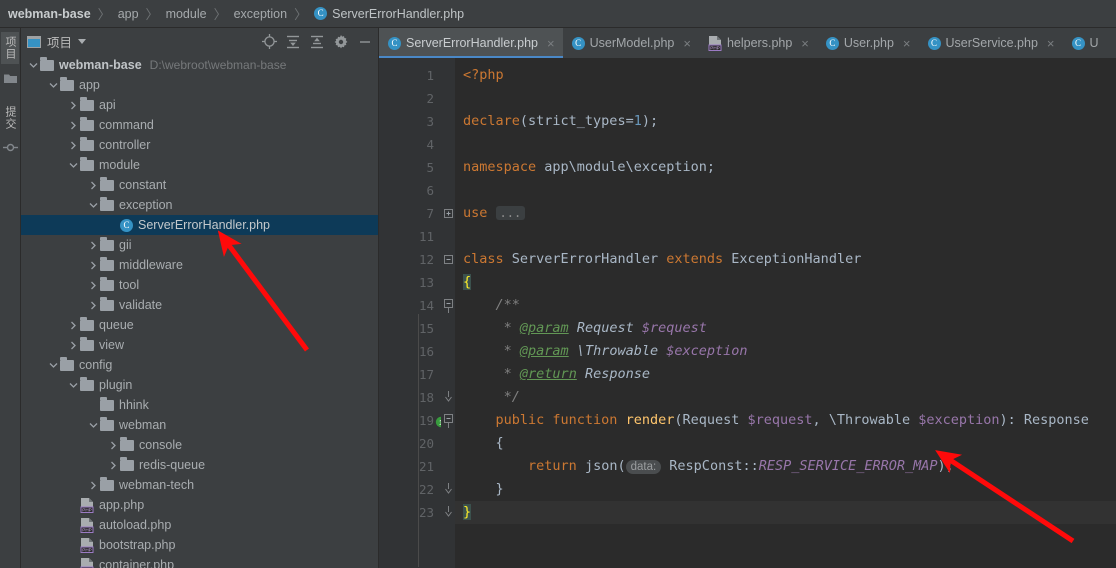 The image size is (1116, 568). Describe the element at coordinates (199, 445) in the screenshot. I see `tree-item: console` at that location.